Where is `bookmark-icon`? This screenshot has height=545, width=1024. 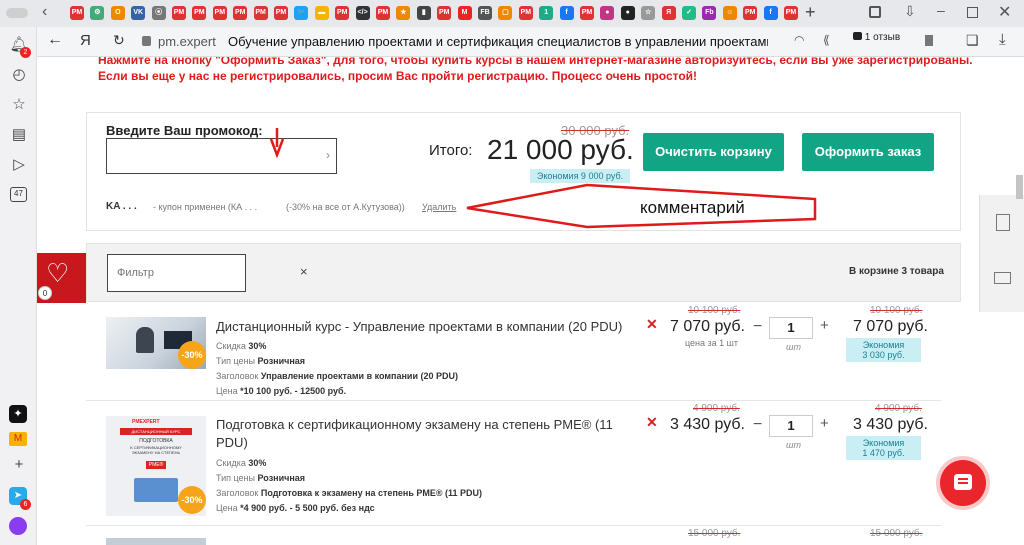 bookmark-icon is located at coordinates (929, 40).